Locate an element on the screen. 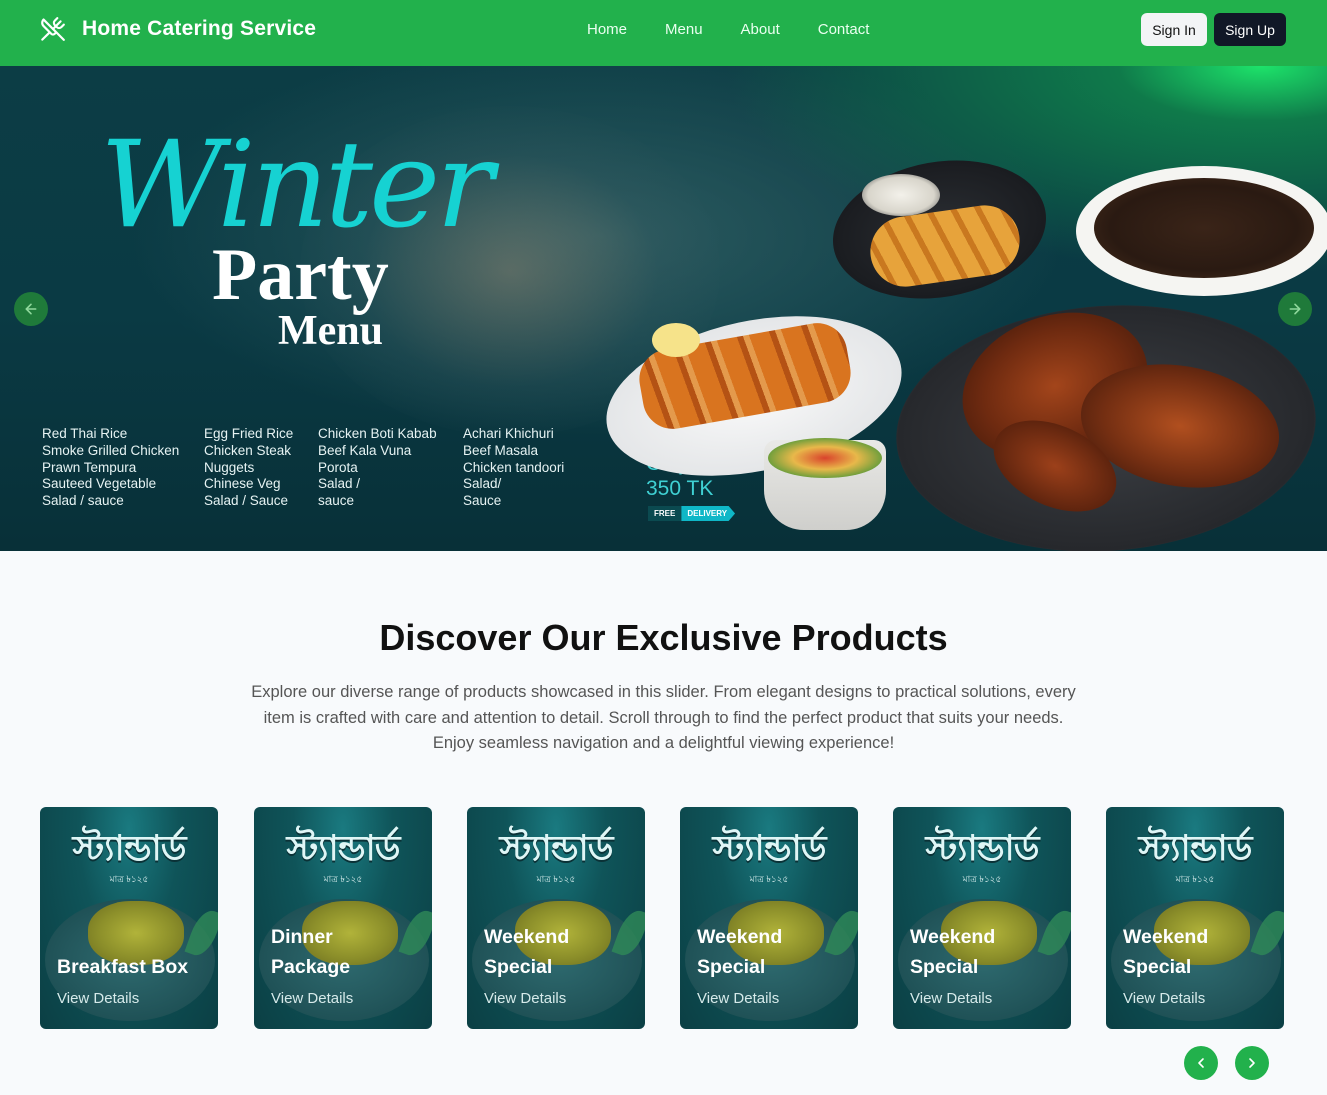  beef-masala-image is located at coordinates (1204, 228).